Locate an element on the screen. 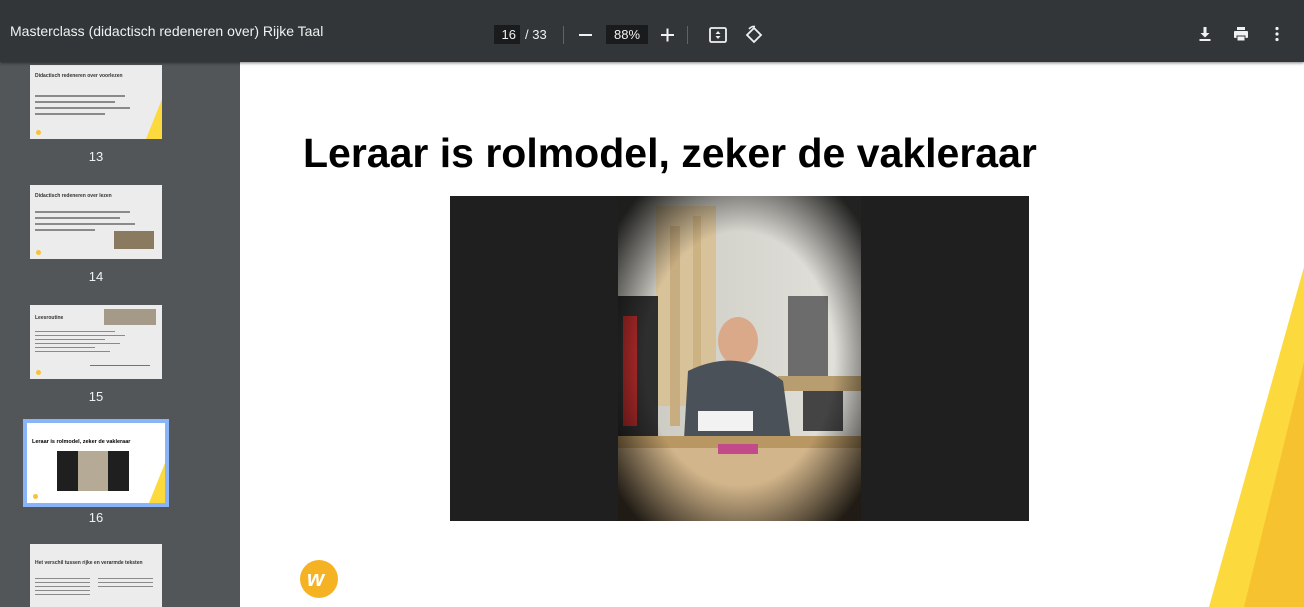  thumbnail-image-frame is located at coordinates (93, 471).